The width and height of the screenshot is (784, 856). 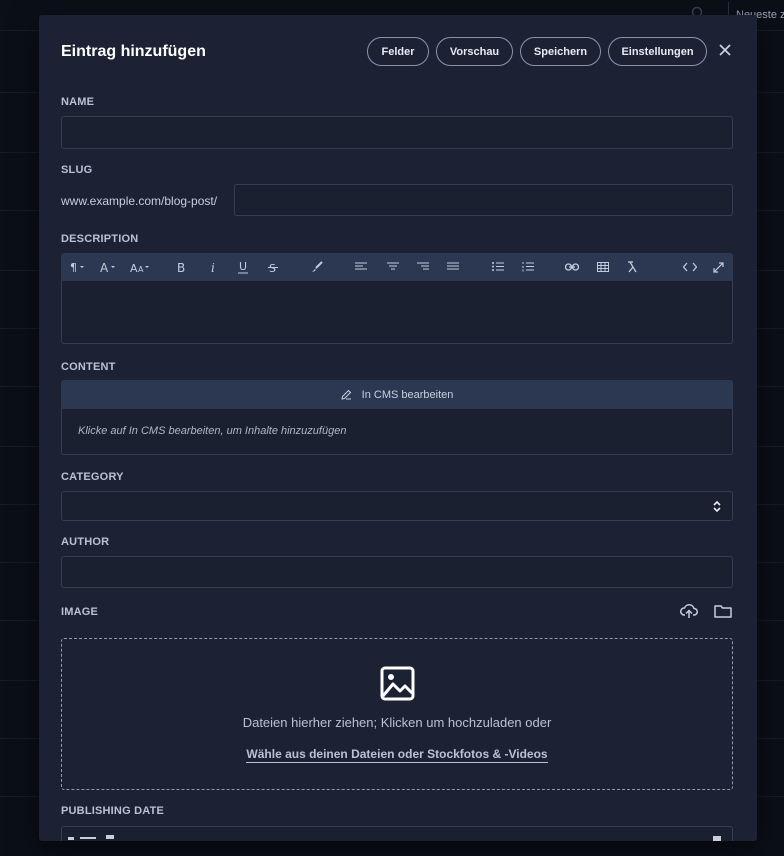 I want to click on font-size-icon: AA, so click(x=140, y=267).